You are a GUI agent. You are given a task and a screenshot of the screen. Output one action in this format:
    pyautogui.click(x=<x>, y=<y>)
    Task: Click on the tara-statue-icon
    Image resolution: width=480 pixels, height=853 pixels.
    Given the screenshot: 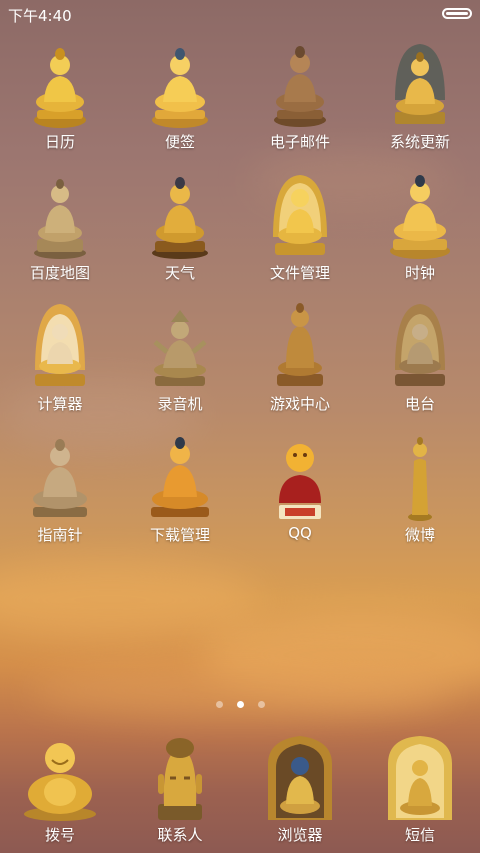 What is the action you would take?
    pyautogui.click(x=180, y=348)
    